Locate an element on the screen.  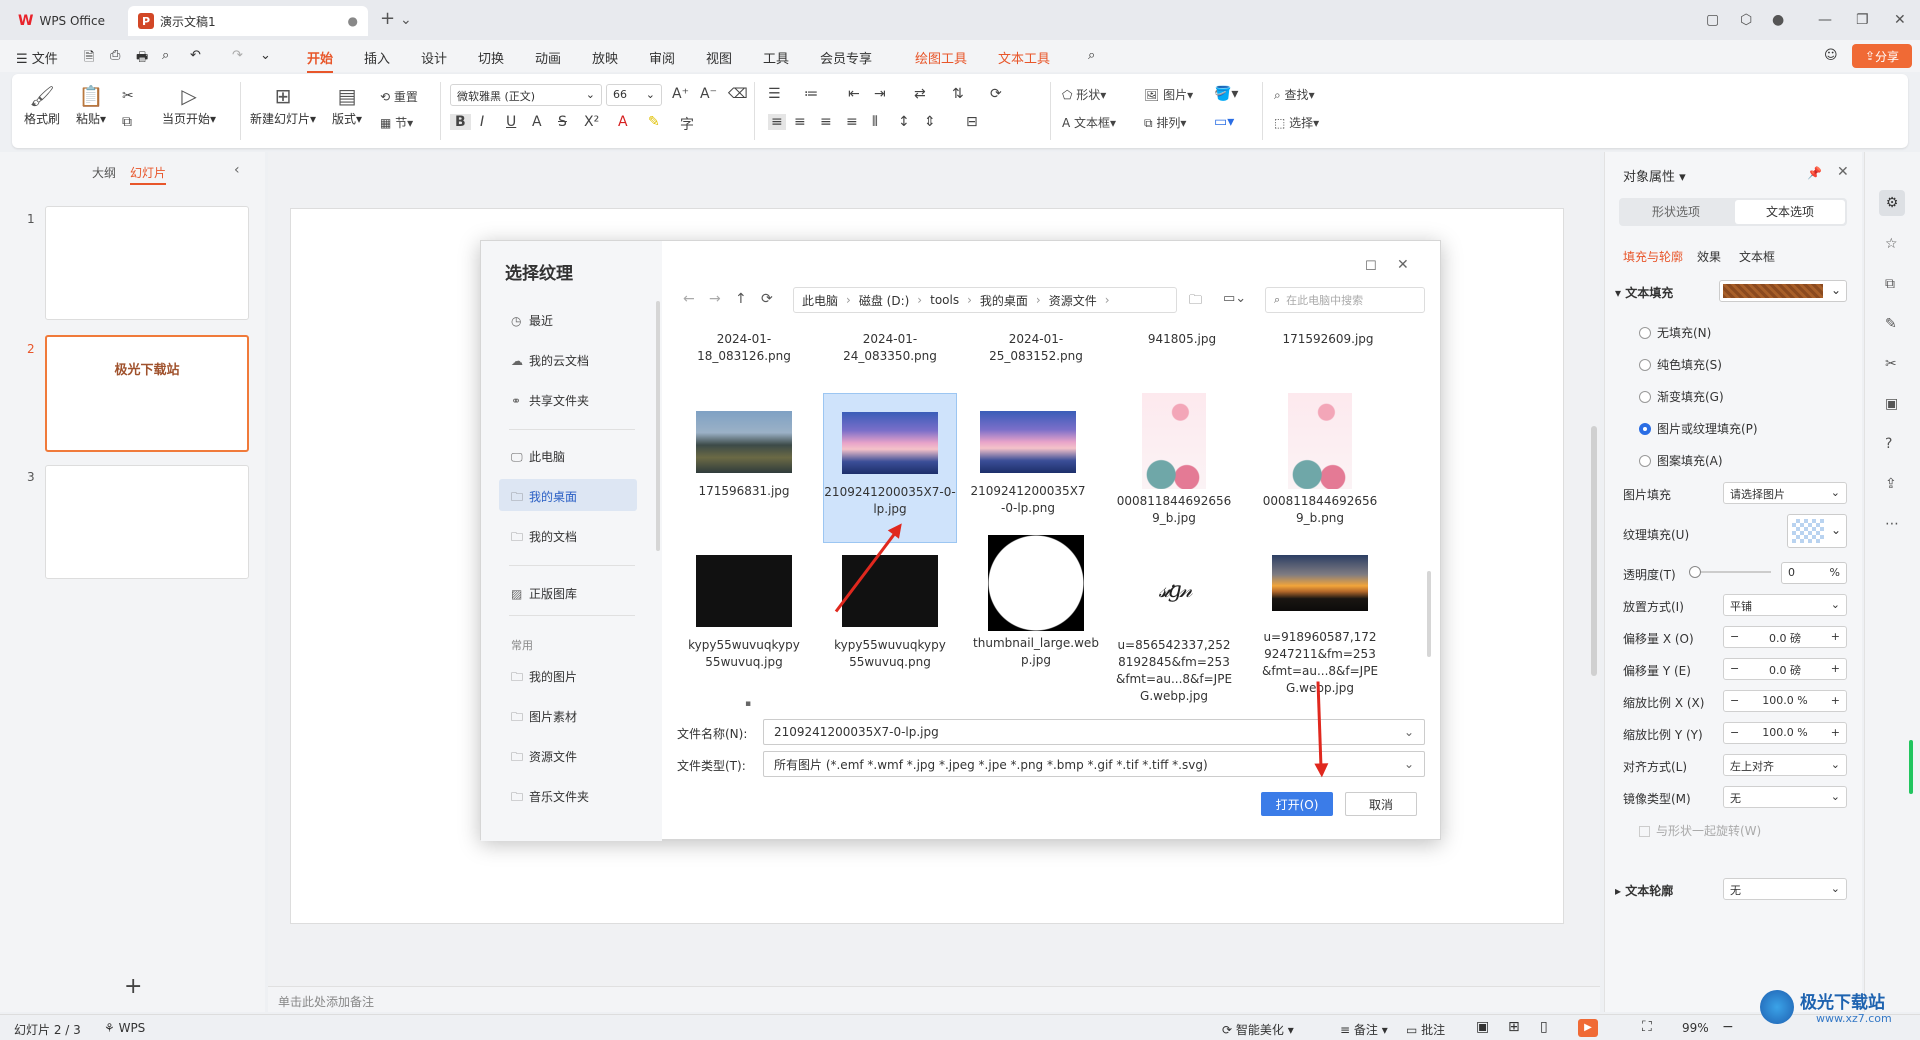
zoom-level: 99% is located at coordinates (1695, 1028).